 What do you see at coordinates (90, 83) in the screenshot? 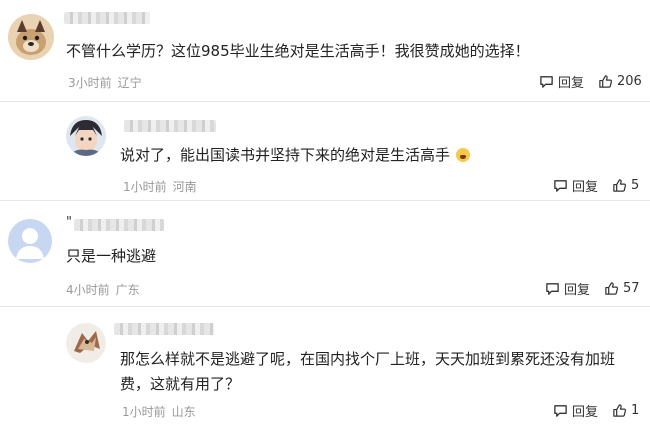
I see `comment-time: 3小时前` at bounding box center [90, 83].